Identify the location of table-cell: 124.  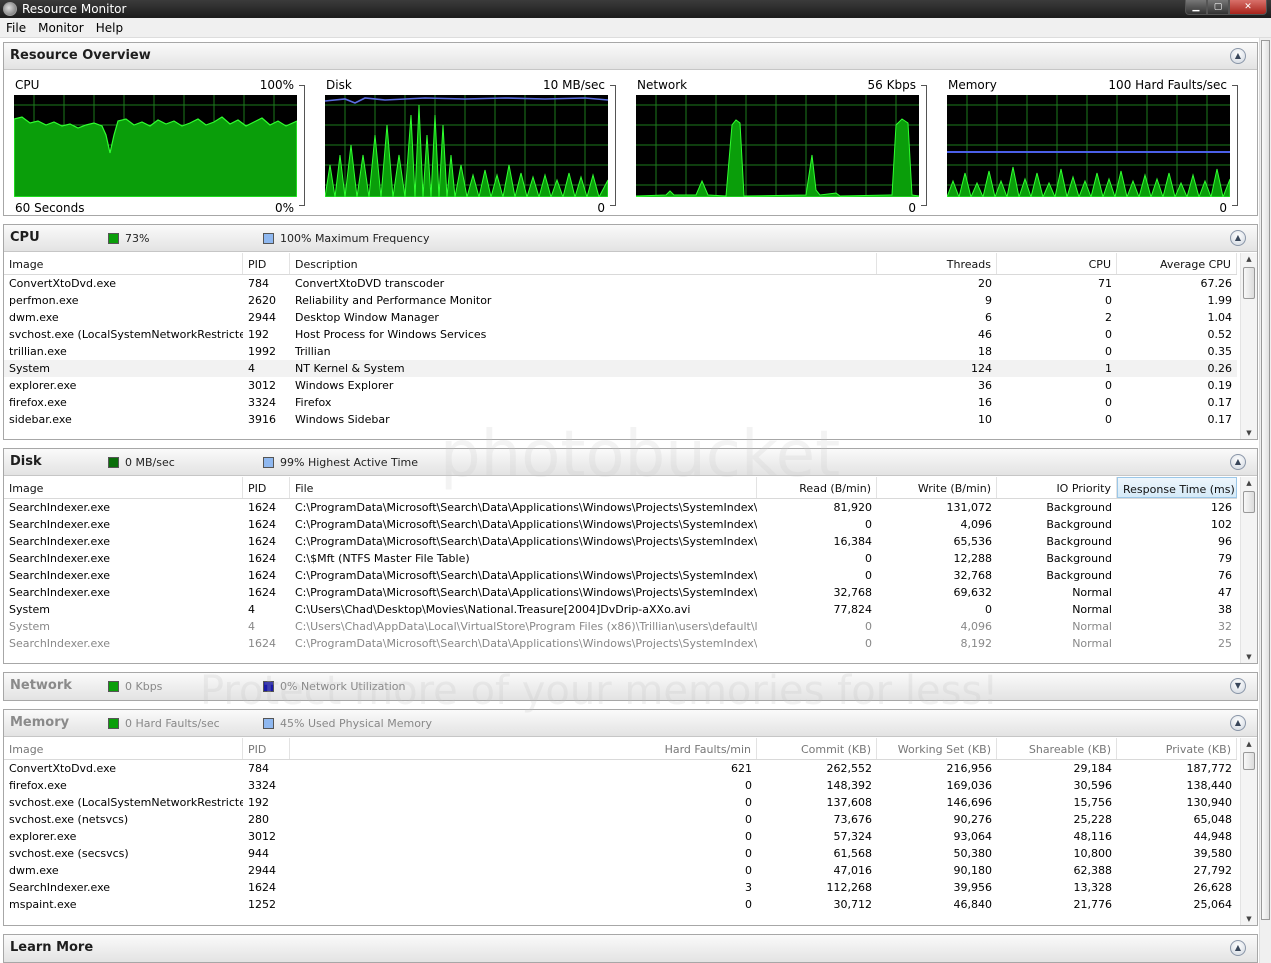
(981, 368).